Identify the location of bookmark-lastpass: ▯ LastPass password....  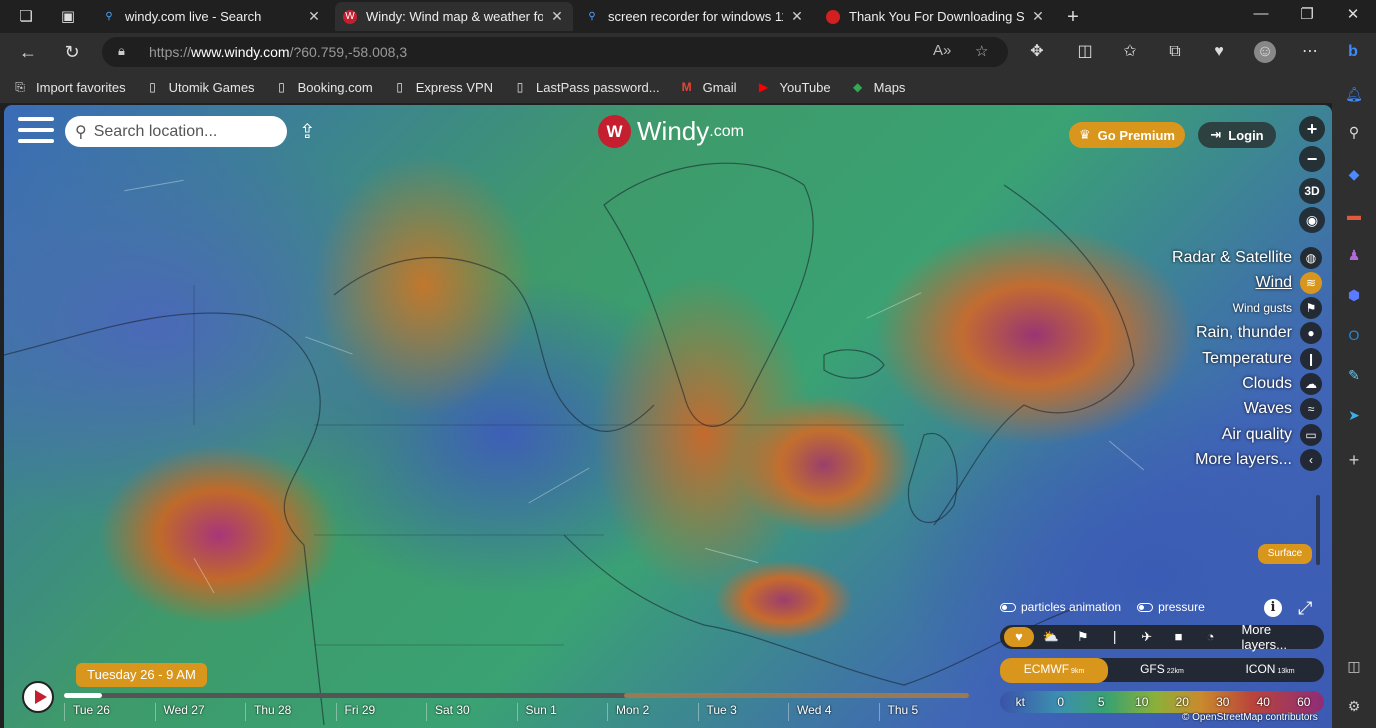
(586, 87).